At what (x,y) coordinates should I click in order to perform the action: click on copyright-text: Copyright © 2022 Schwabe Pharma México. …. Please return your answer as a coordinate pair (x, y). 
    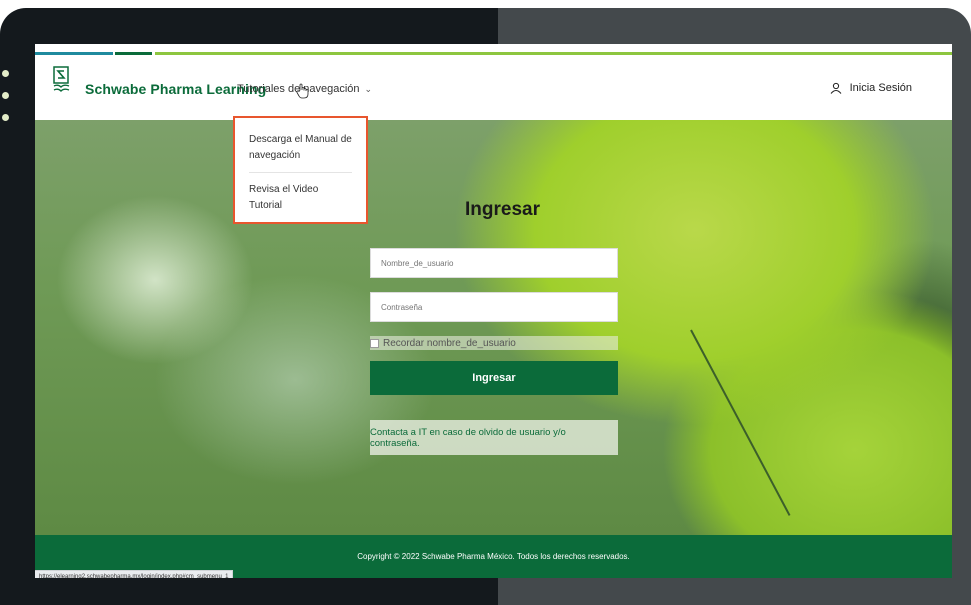
    Looking at the image, I should click on (493, 556).